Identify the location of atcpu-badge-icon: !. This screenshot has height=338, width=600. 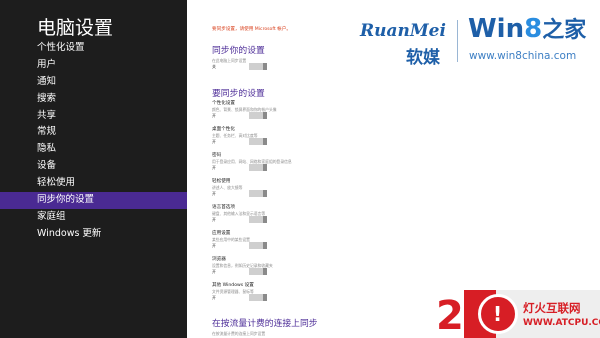
(498, 314).